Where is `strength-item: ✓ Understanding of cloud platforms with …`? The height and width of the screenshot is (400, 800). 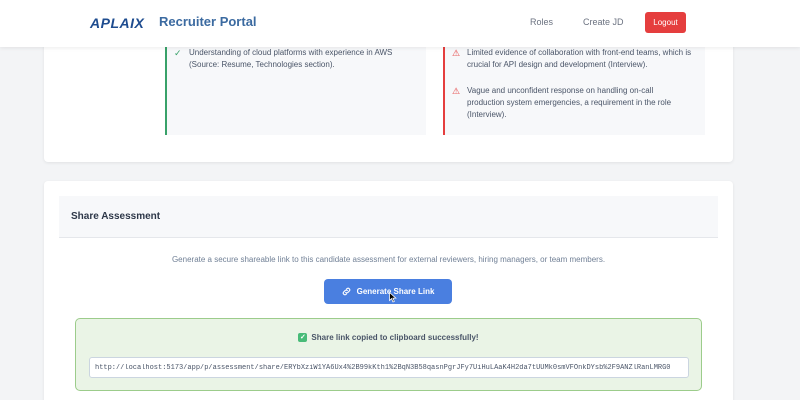
strength-item: ✓ Understanding of cloud platforms with … is located at coordinates (292, 59).